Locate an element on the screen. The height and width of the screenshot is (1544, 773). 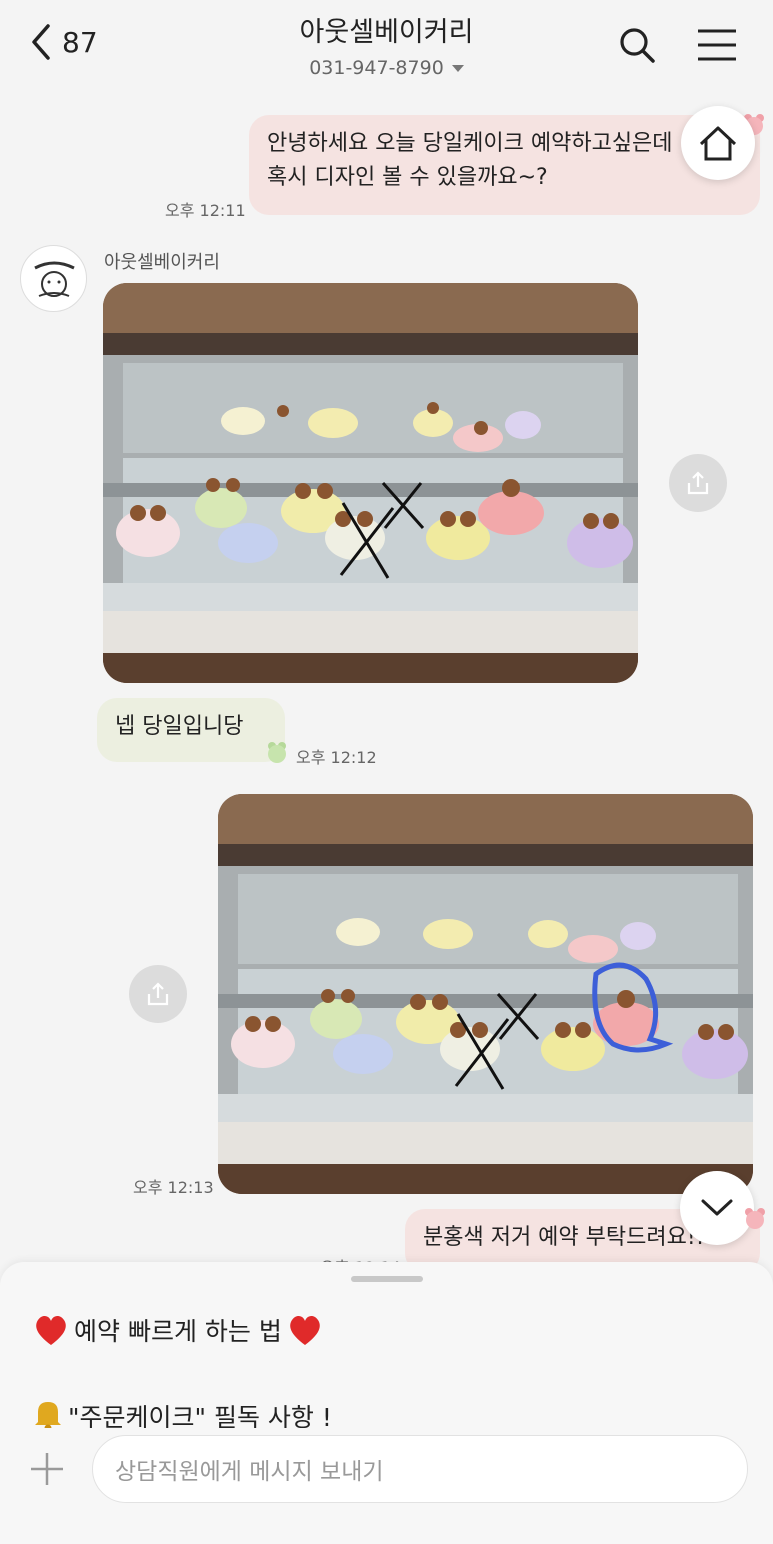
bakery-avatar is located at coordinates (53, 278).